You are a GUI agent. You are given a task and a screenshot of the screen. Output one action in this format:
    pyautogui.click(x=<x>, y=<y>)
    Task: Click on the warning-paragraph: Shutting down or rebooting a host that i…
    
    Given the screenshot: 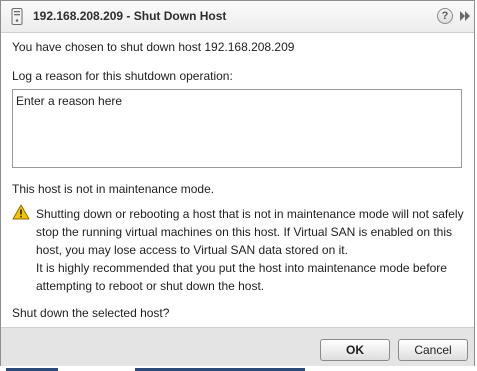 What is the action you would take?
    pyautogui.click(x=250, y=232)
    